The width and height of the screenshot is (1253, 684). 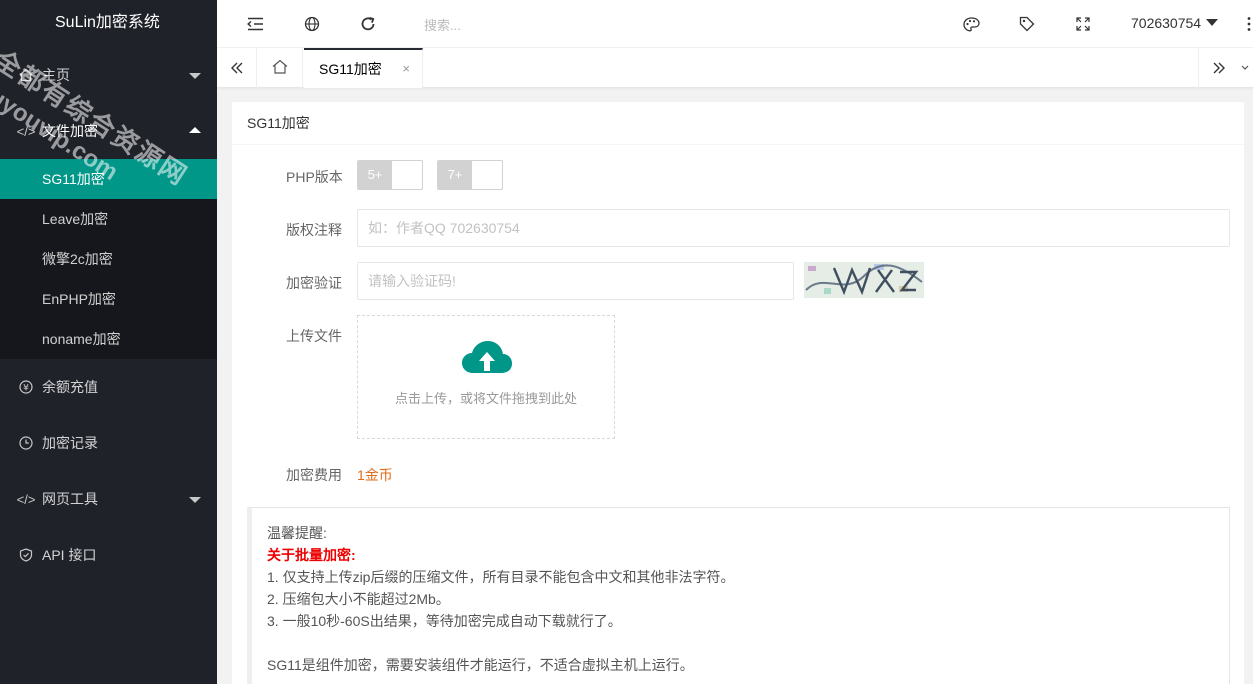 I want to click on php7-switch: 7+, so click(x=470, y=175).